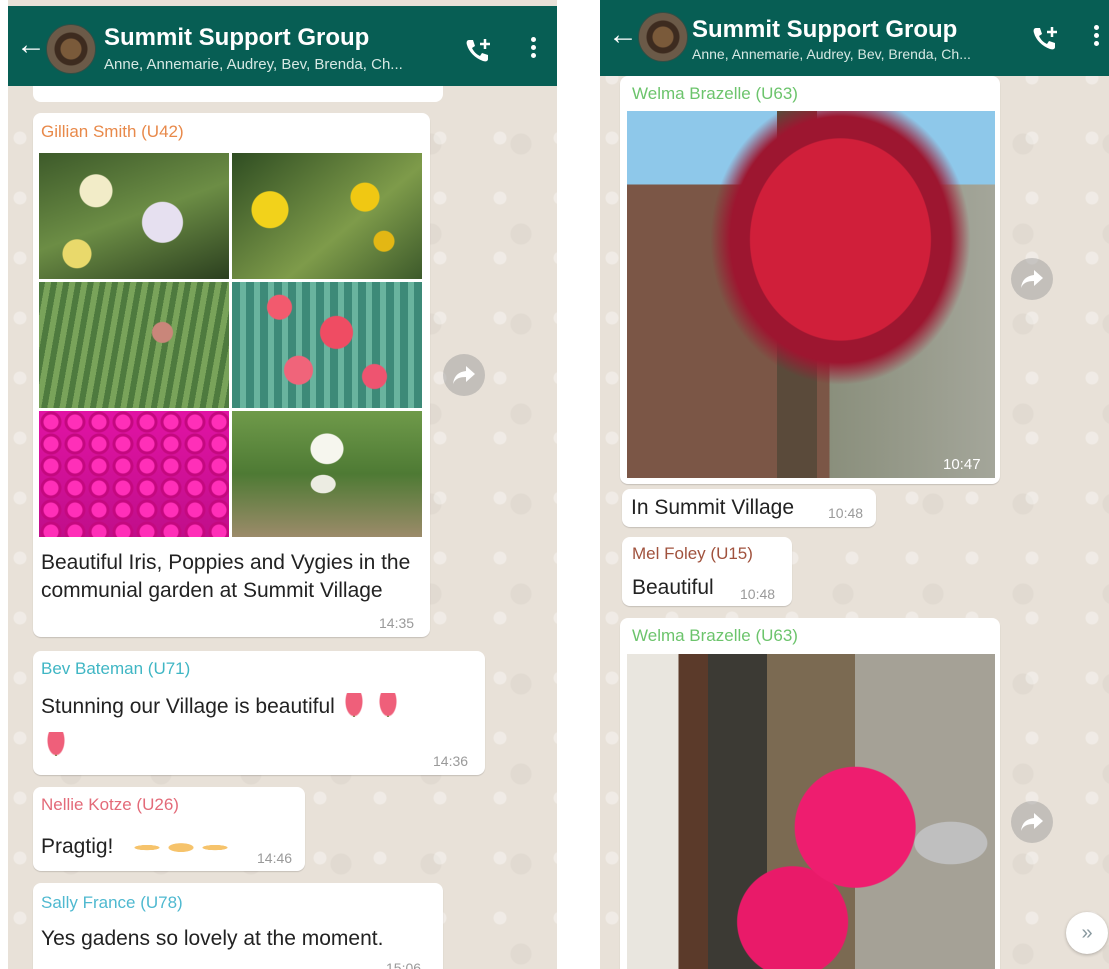 The width and height of the screenshot is (1109, 969). I want to click on message-text: Yes gadens so lovely at the moment., so click(212, 938).